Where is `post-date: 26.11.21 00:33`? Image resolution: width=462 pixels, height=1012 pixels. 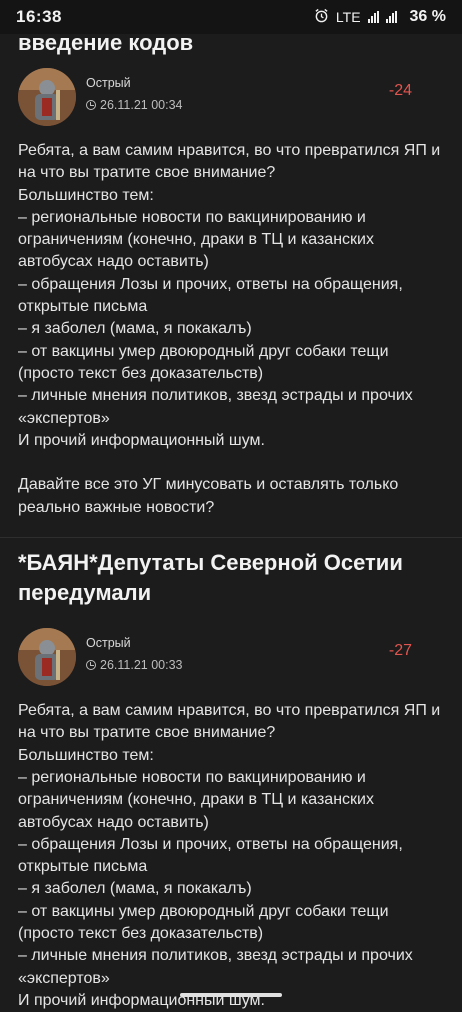
post-date: 26.11.21 00:33 is located at coordinates (134, 665).